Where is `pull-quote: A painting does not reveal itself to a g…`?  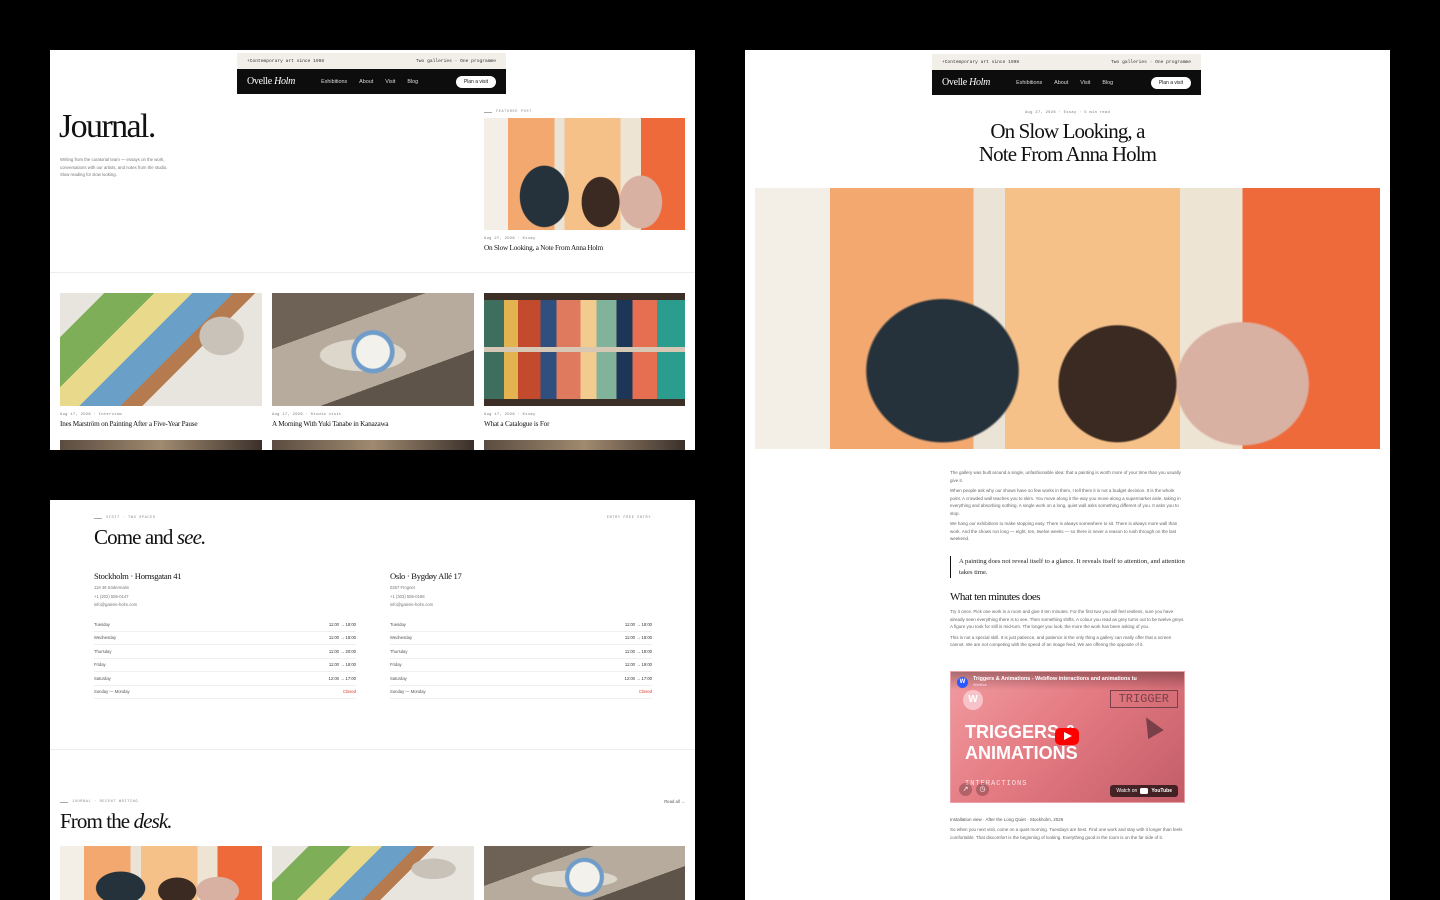
pull-quote: A painting does not reveal itself to a g… is located at coordinates (1067, 567).